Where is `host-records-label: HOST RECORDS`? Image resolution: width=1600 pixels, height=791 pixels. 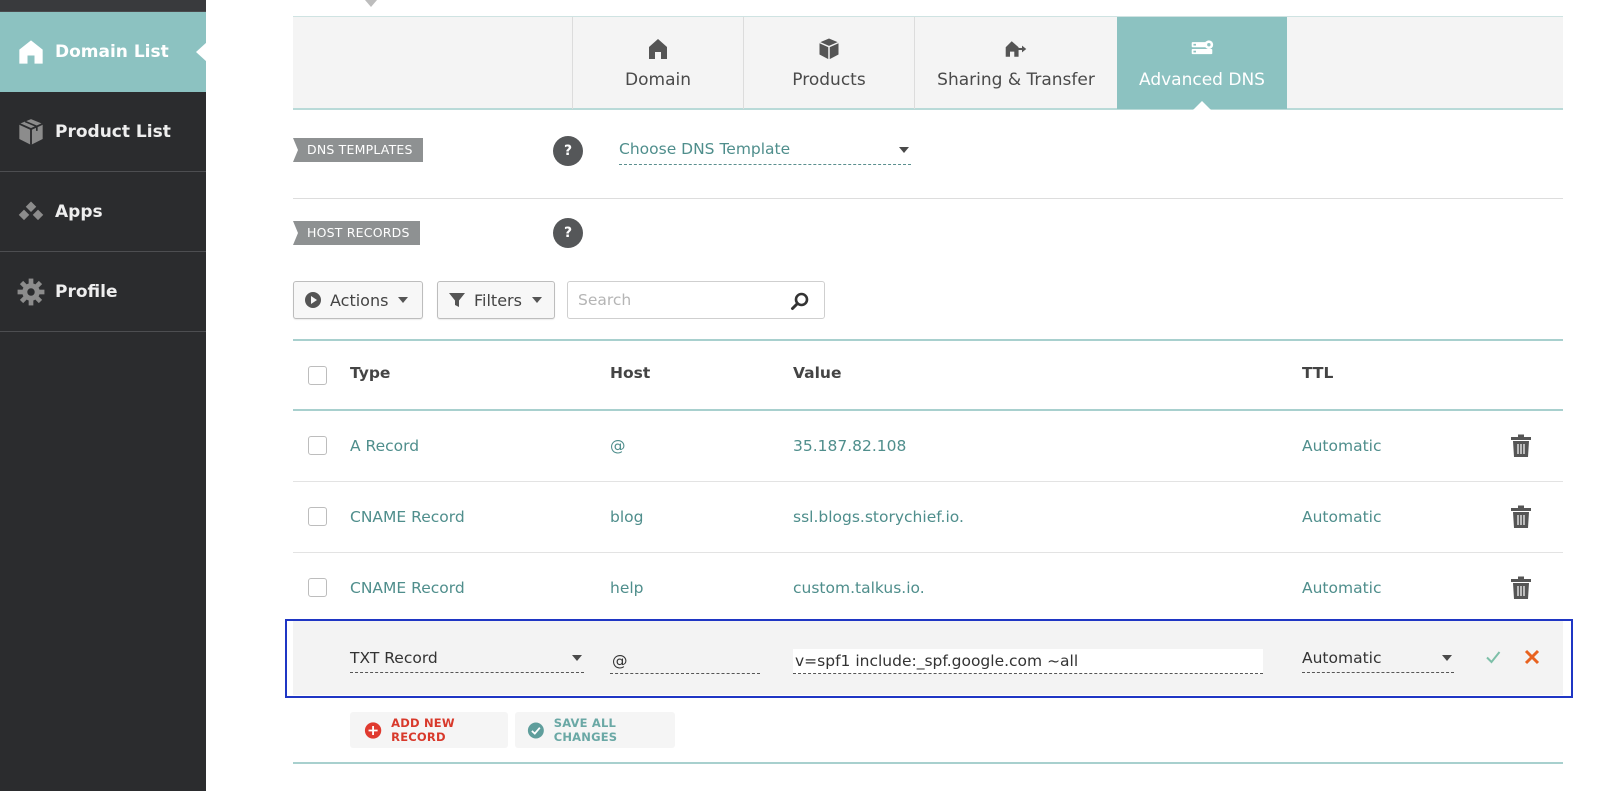
host-records-label: HOST RECORDS is located at coordinates (356, 233).